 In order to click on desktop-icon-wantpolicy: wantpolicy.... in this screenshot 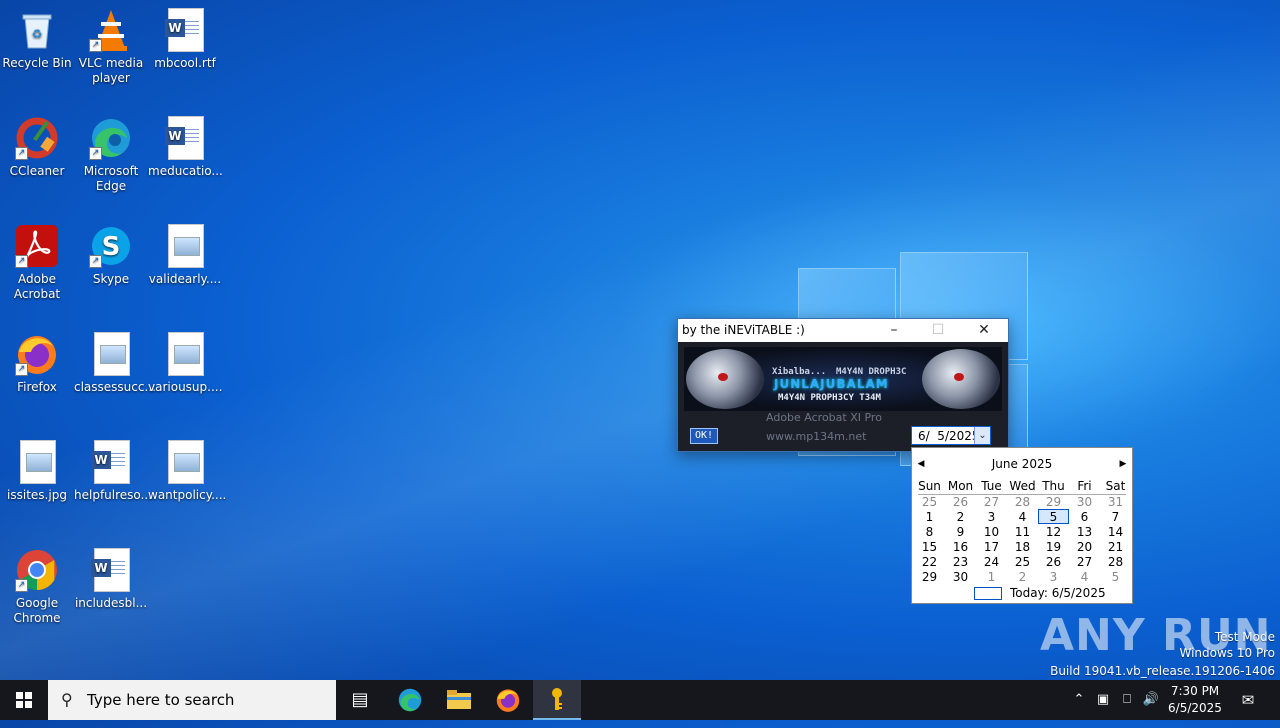, I will do `click(187, 467)`.